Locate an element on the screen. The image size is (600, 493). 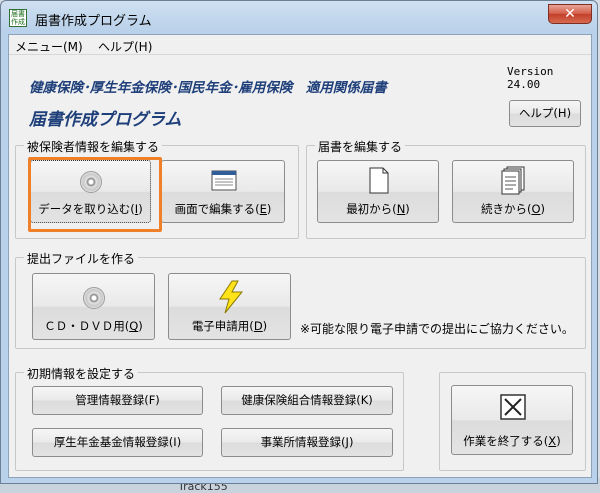
pension-fund-button: 厚生年金基金情報登録(I) is located at coordinates (117, 442).